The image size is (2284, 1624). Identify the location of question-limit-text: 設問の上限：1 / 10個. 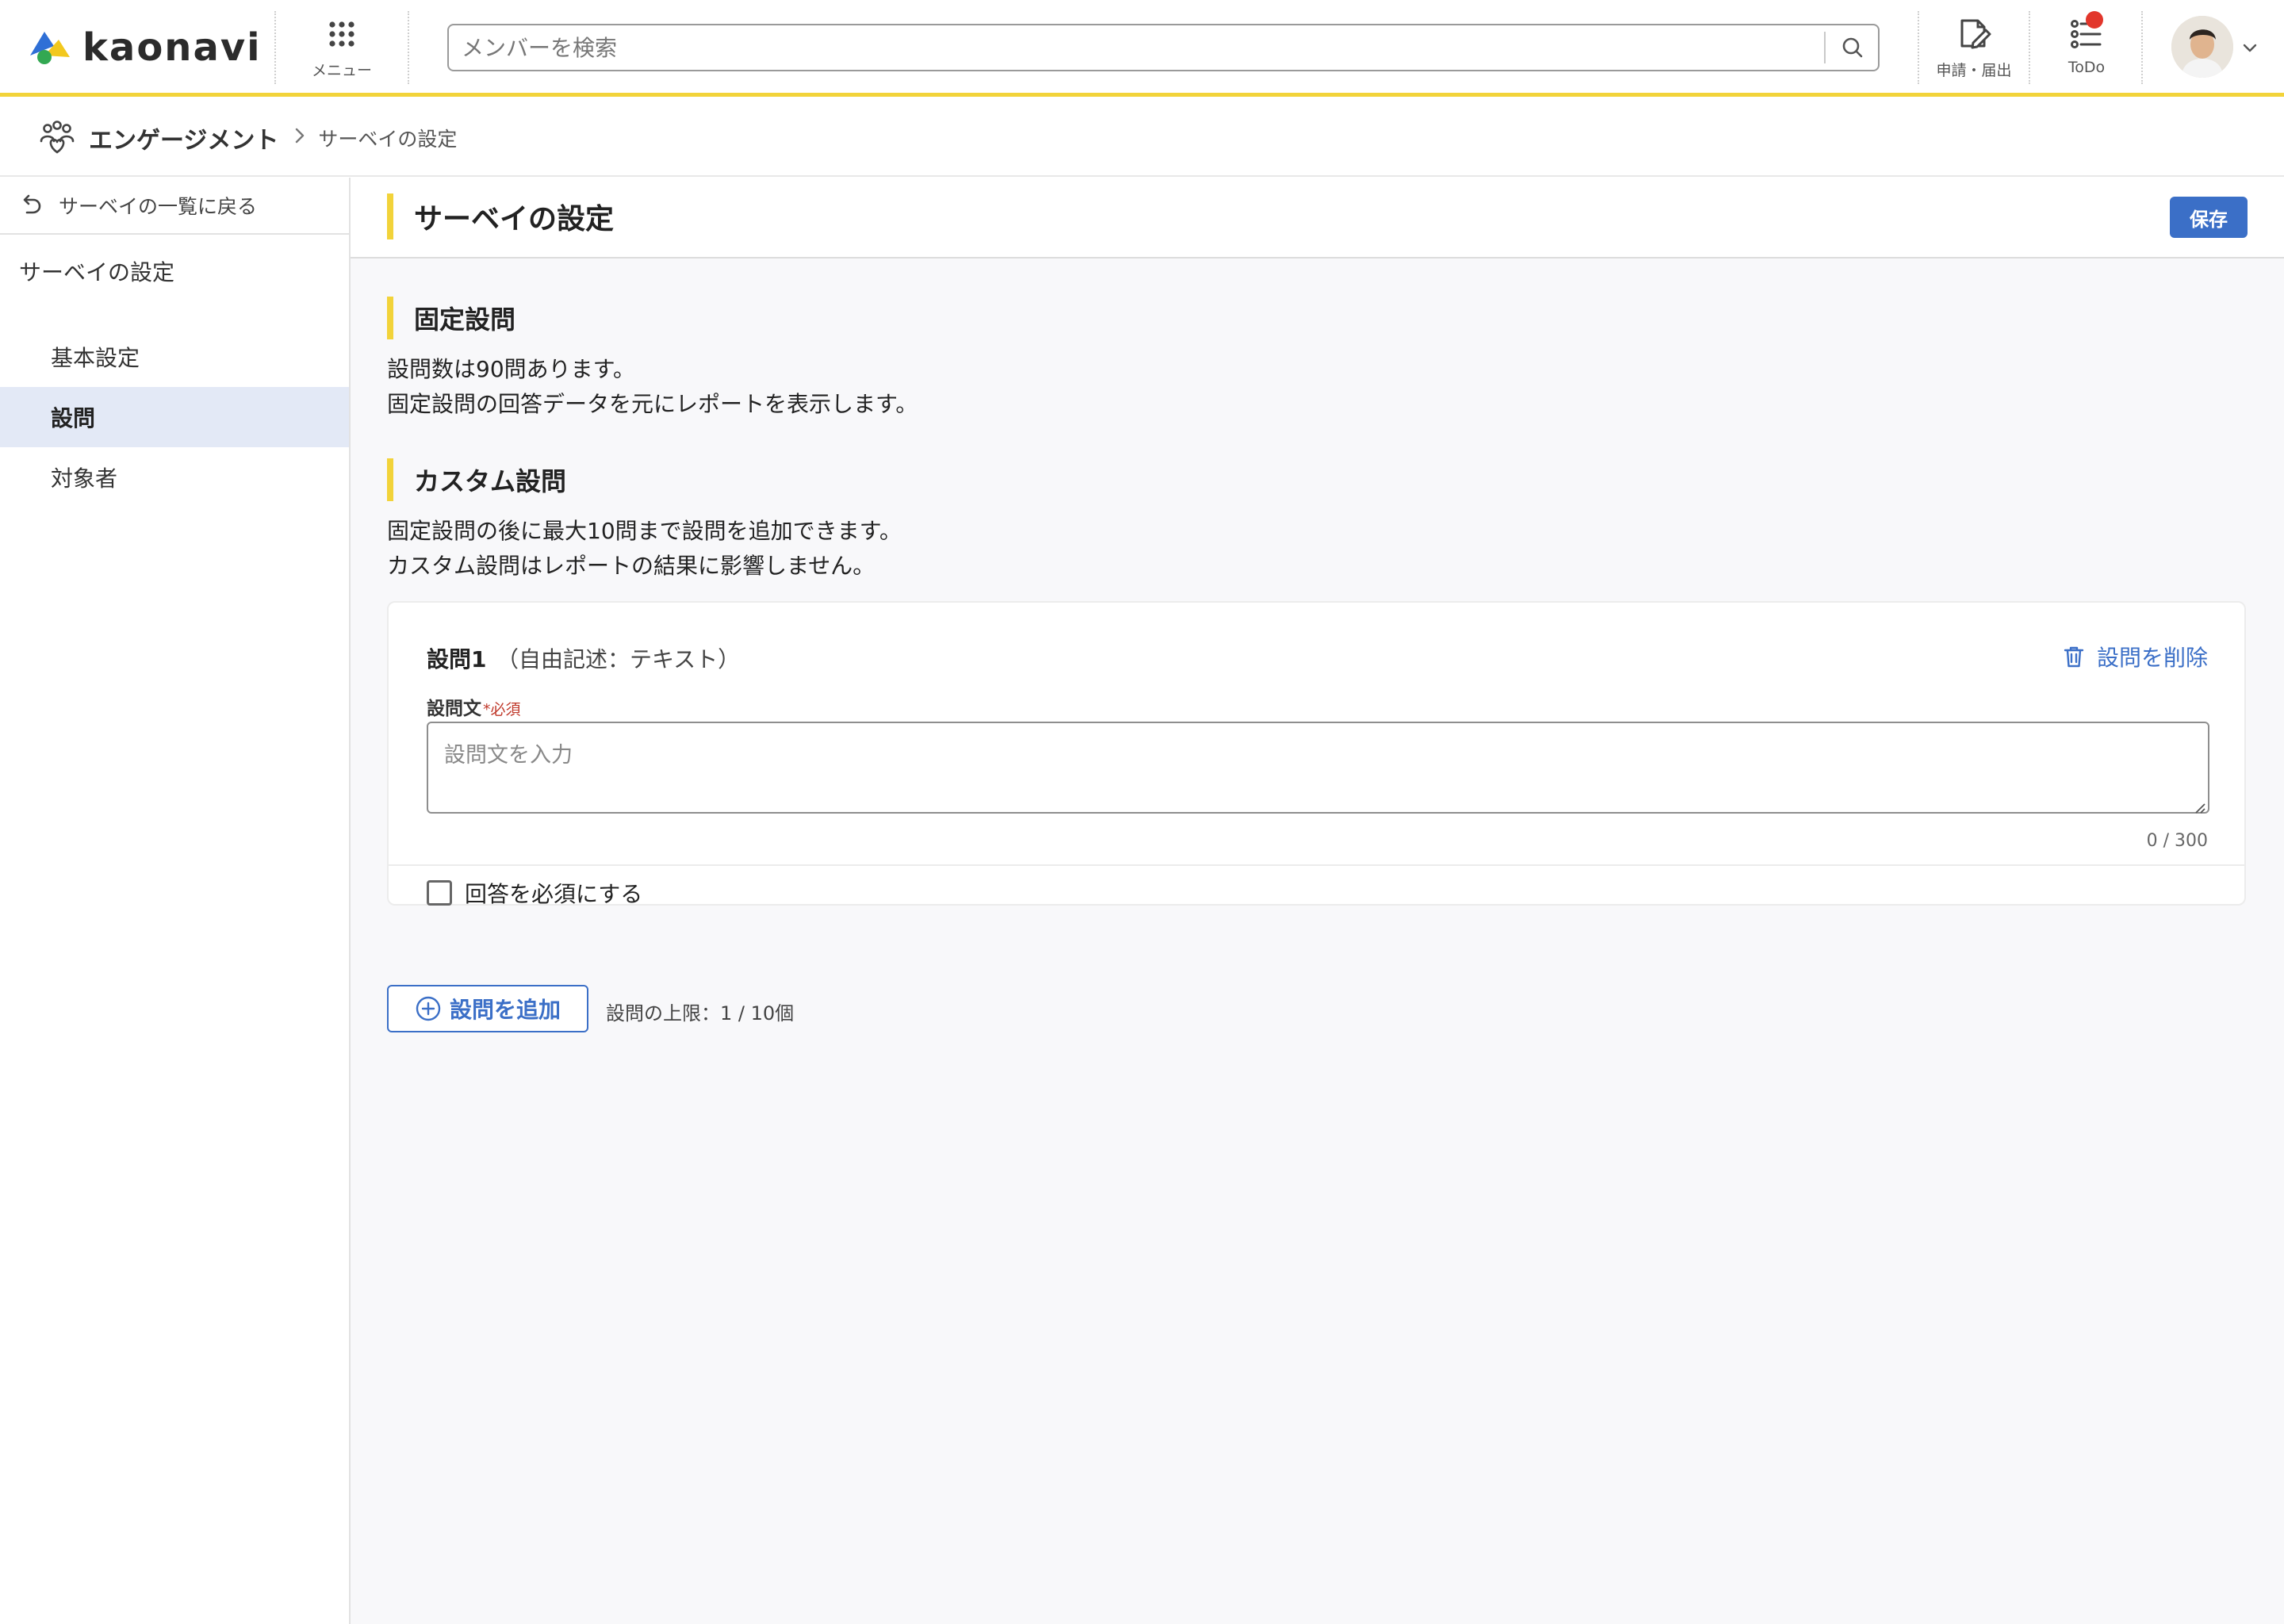
(700, 1013).